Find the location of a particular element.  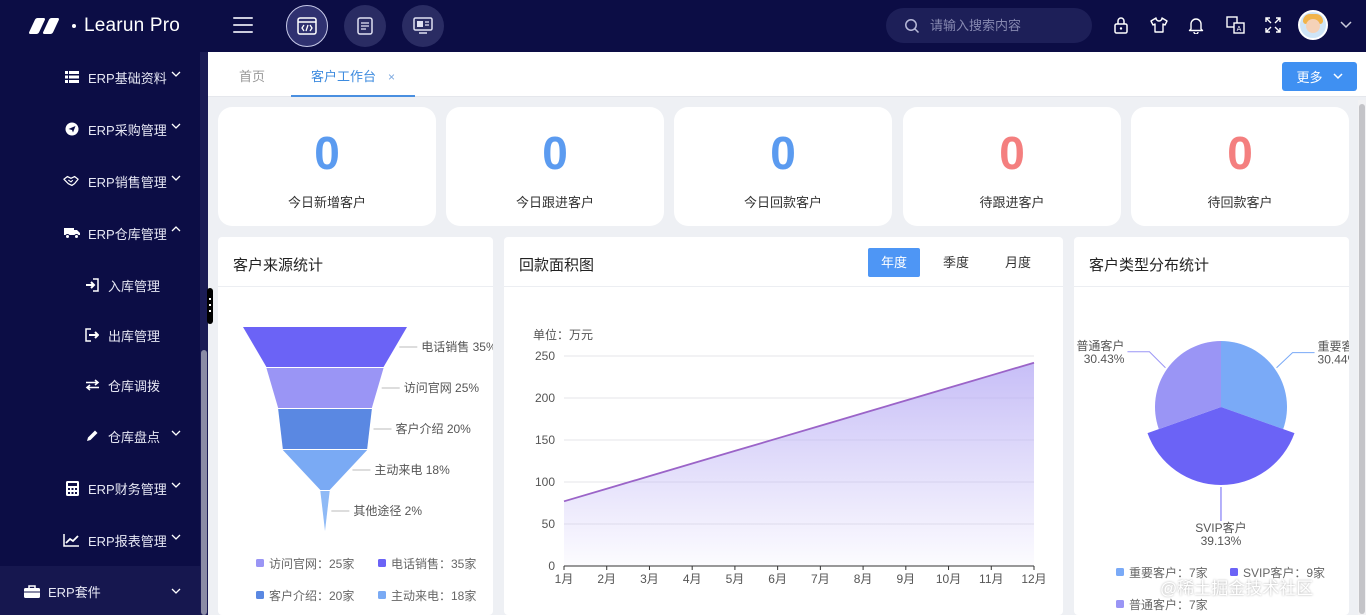

tab-label: 首页 is located at coordinates (252, 76).